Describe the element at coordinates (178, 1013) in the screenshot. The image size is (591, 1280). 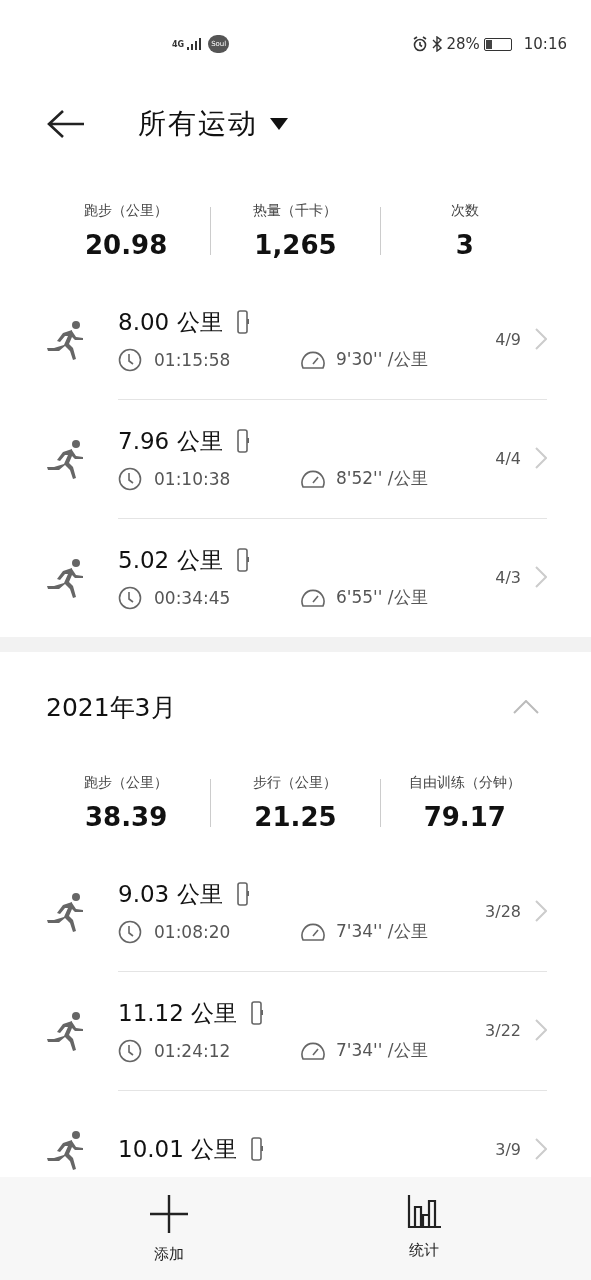
I see `distance-text: 11.12 公里` at that location.